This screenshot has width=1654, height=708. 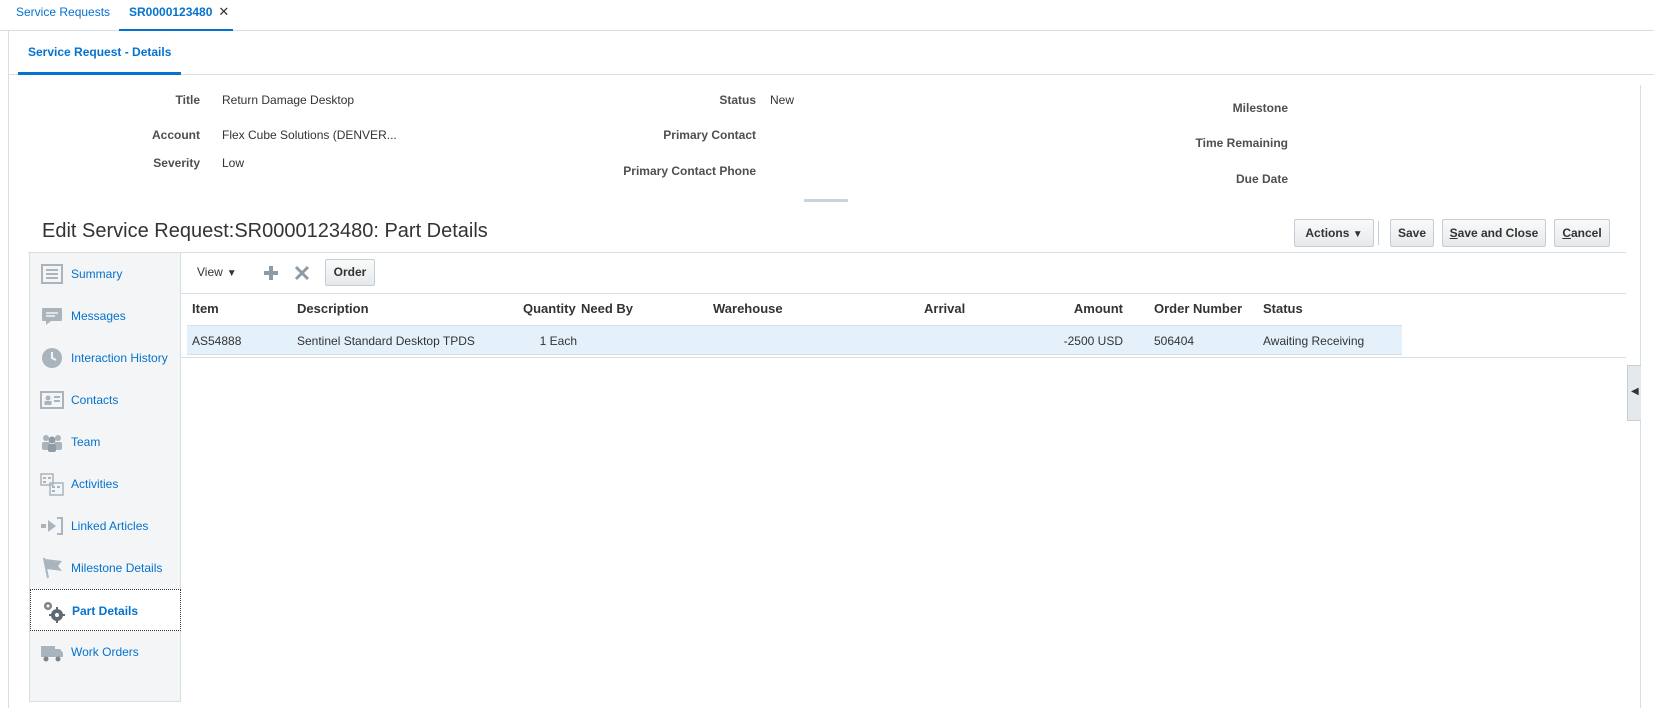 What do you see at coordinates (1566, 233) in the screenshot?
I see `cancel-accesskey: C` at bounding box center [1566, 233].